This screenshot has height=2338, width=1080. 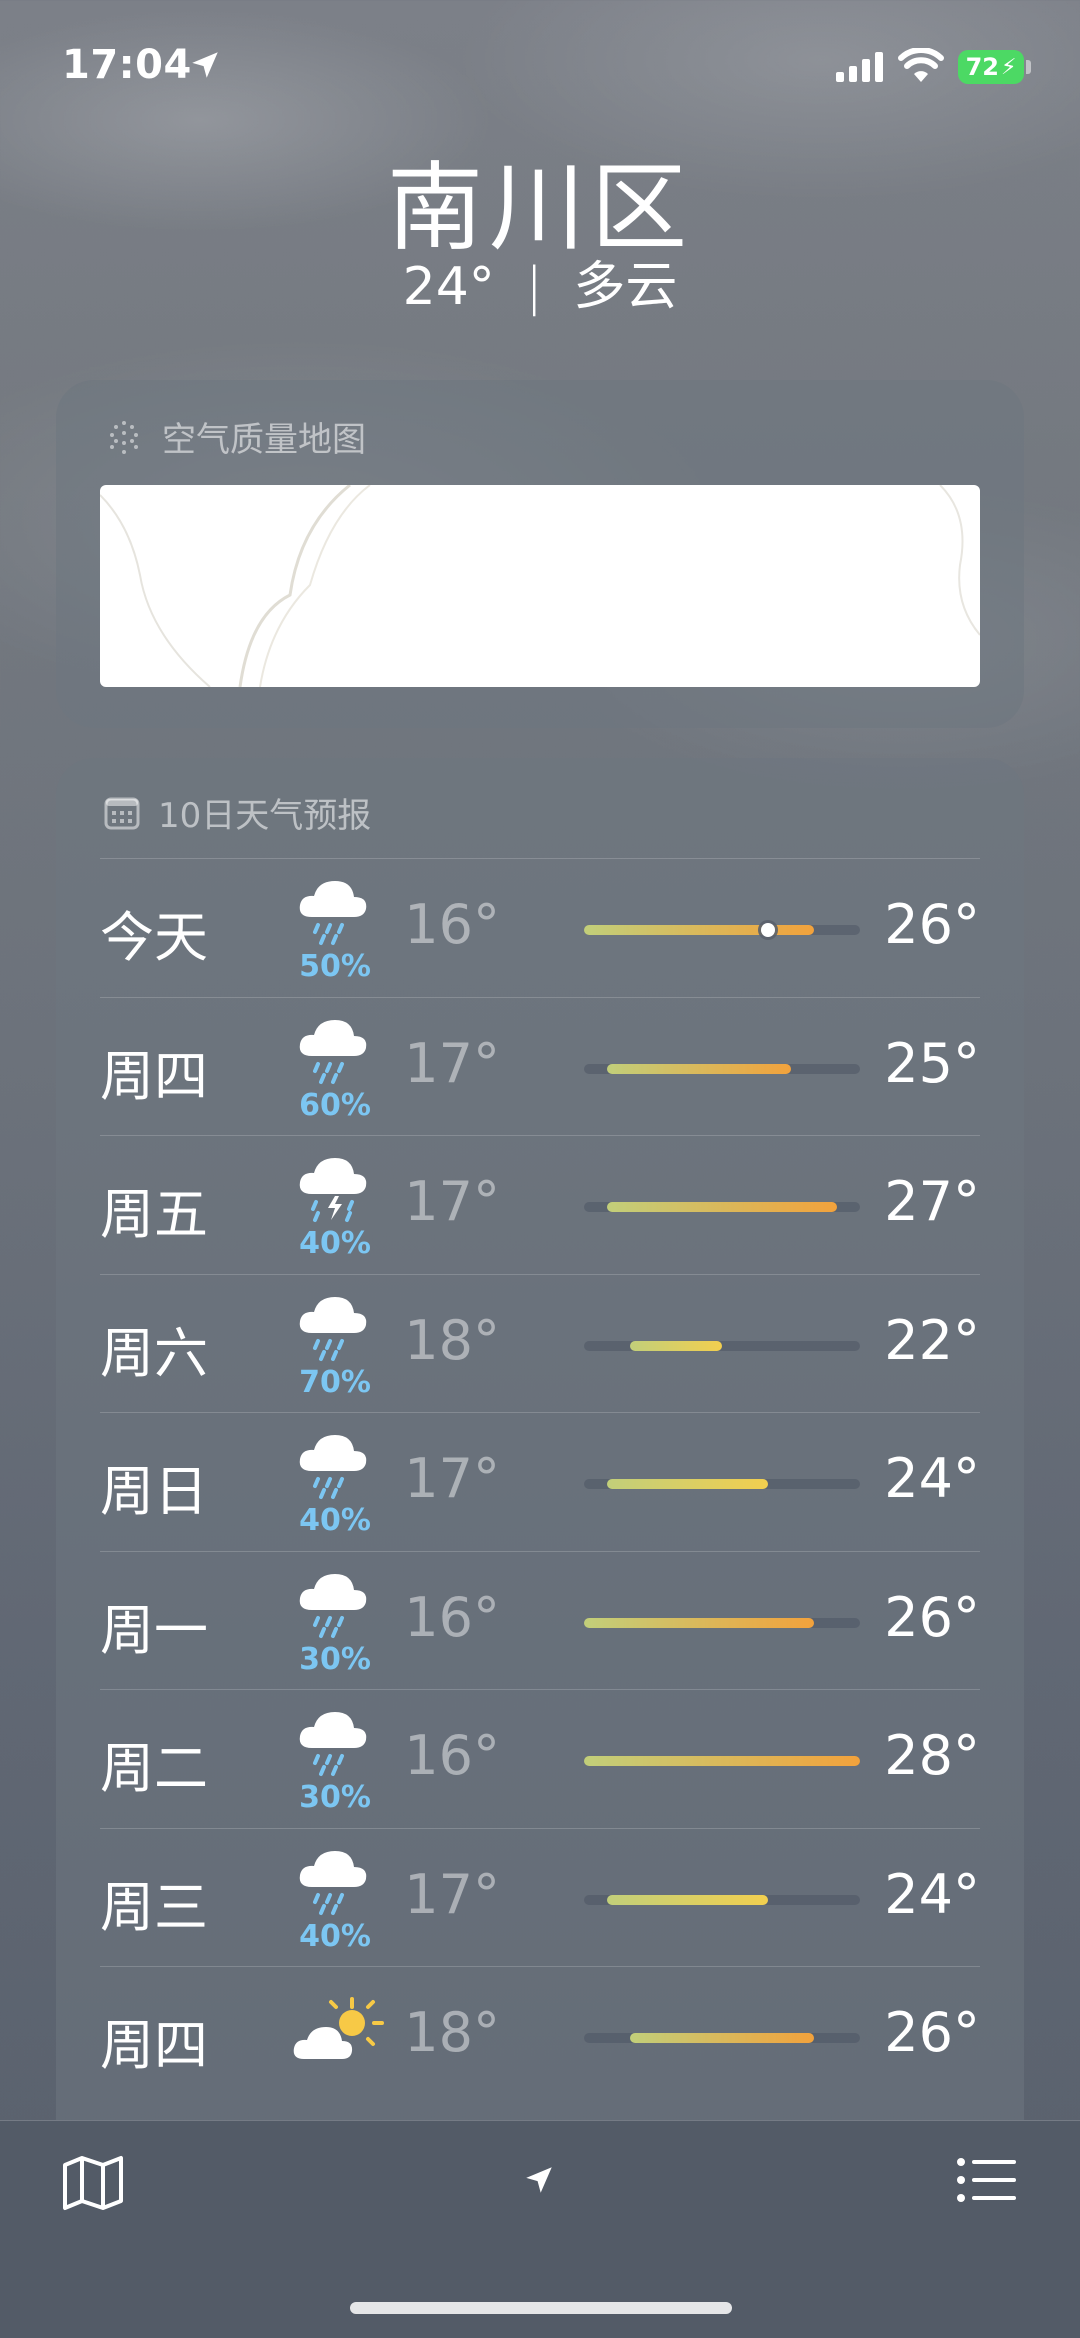 I want to click on forecast-row: 周五 40% 17° 27°, so click(x=540, y=1204).